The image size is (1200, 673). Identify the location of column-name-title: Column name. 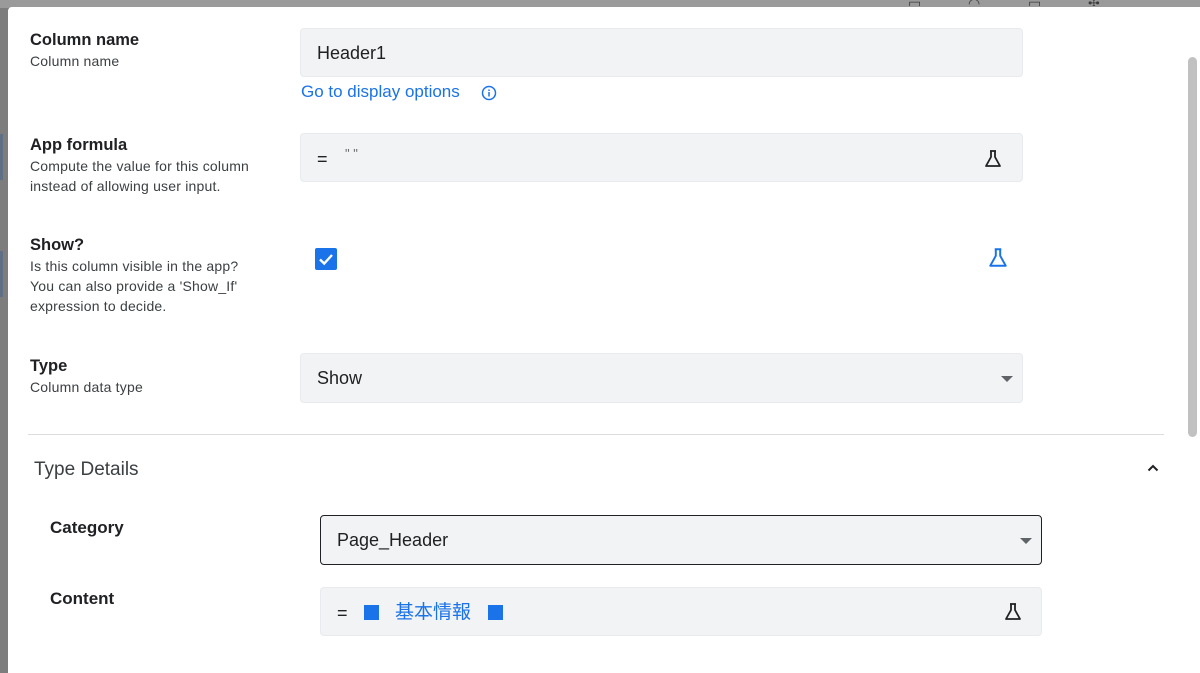
(85, 40).